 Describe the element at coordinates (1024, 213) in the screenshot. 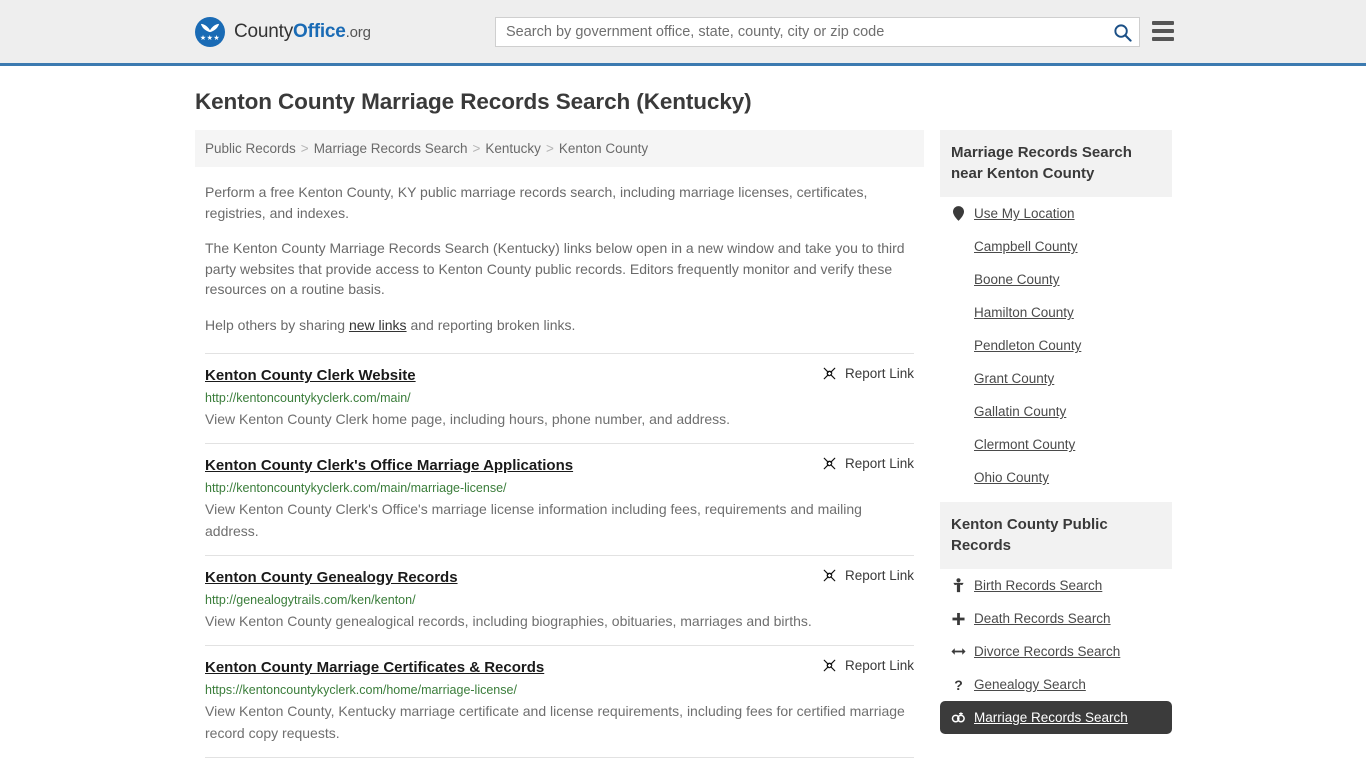

I see `nearby-item-link: Use My Location` at that location.